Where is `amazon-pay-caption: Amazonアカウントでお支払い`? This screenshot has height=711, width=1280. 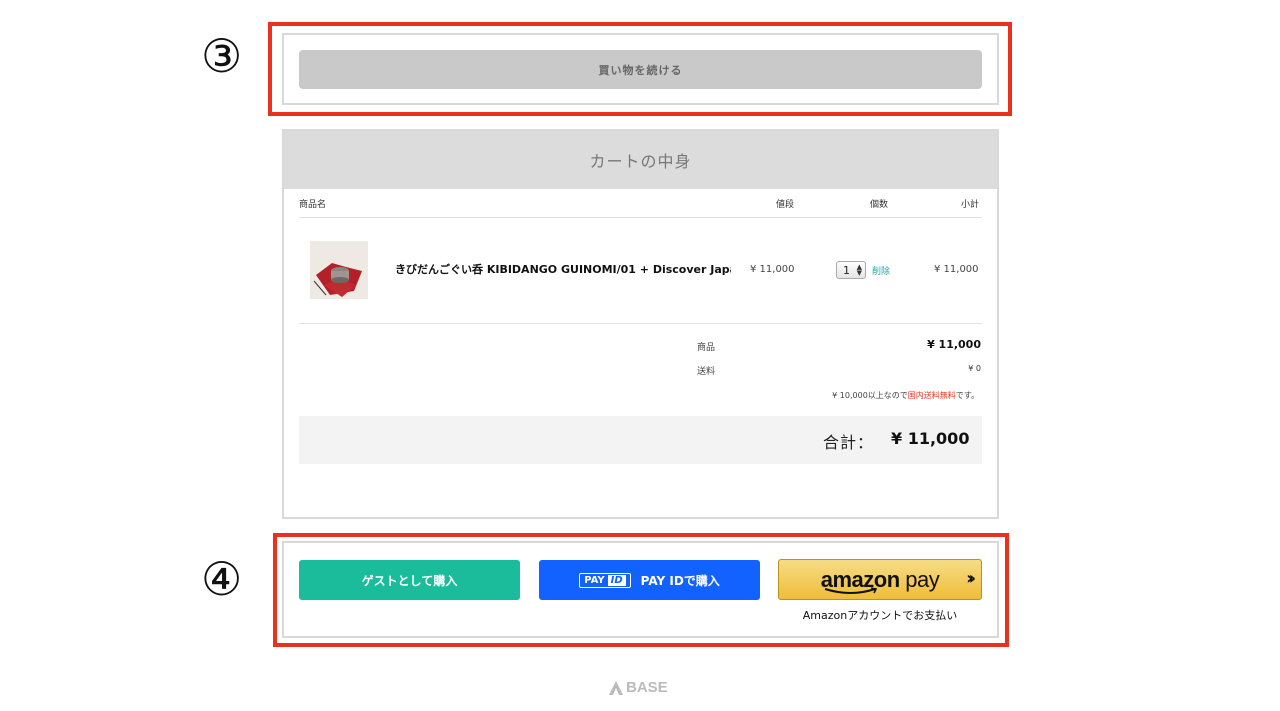 amazon-pay-caption: Amazonアカウントでお支払い is located at coordinates (880, 615).